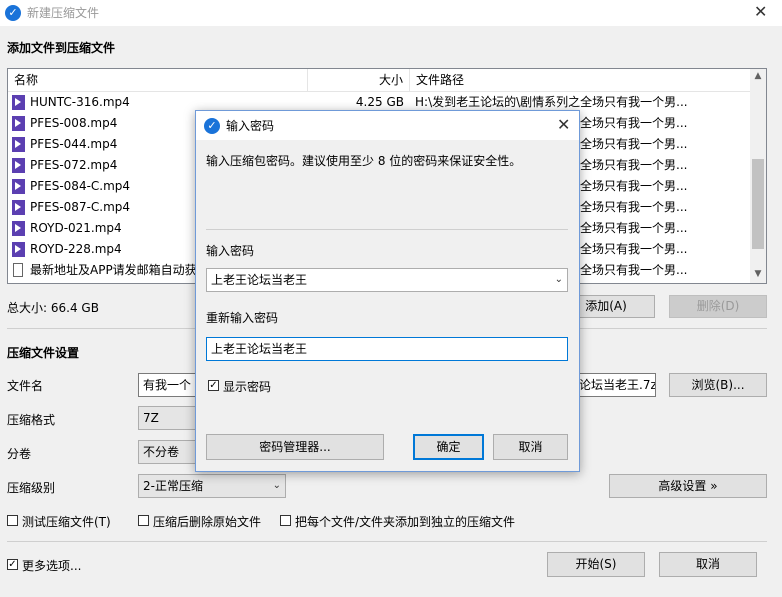 The width and height of the screenshot is (782, 597). What do you see at coordinates (530, 447) in the screenshot?
I see `dialog-cancel-button: 取消` at bounding box center [530, 447].